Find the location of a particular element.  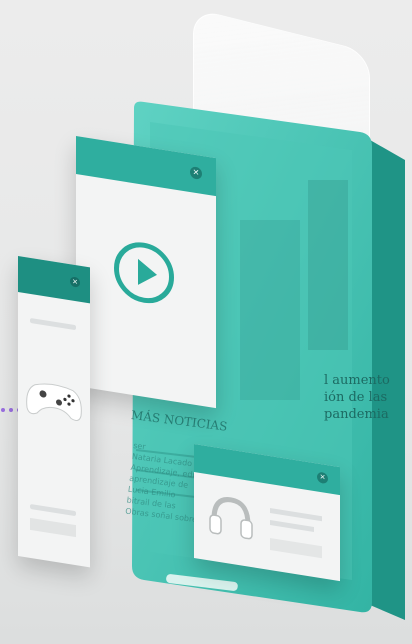

video-card: ✕ is located at coordinates (146, 272).